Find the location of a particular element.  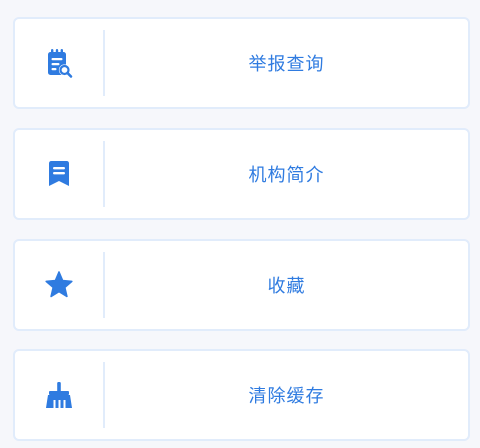

report-search-icon is located at coordinates (59, 63).